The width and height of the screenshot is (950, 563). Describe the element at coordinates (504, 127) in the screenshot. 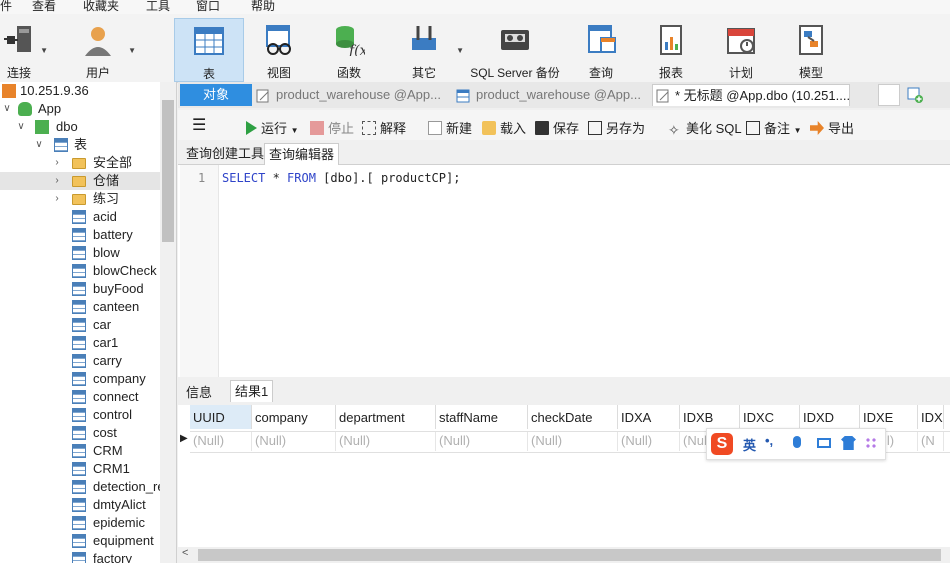

I see `load-button: 载入` at that location.